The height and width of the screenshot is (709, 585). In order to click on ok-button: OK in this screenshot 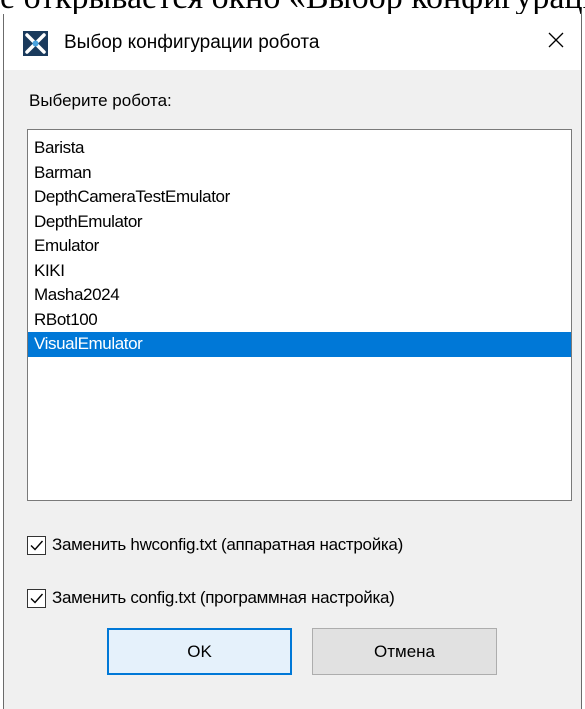, I will do `click(199, 651)`.